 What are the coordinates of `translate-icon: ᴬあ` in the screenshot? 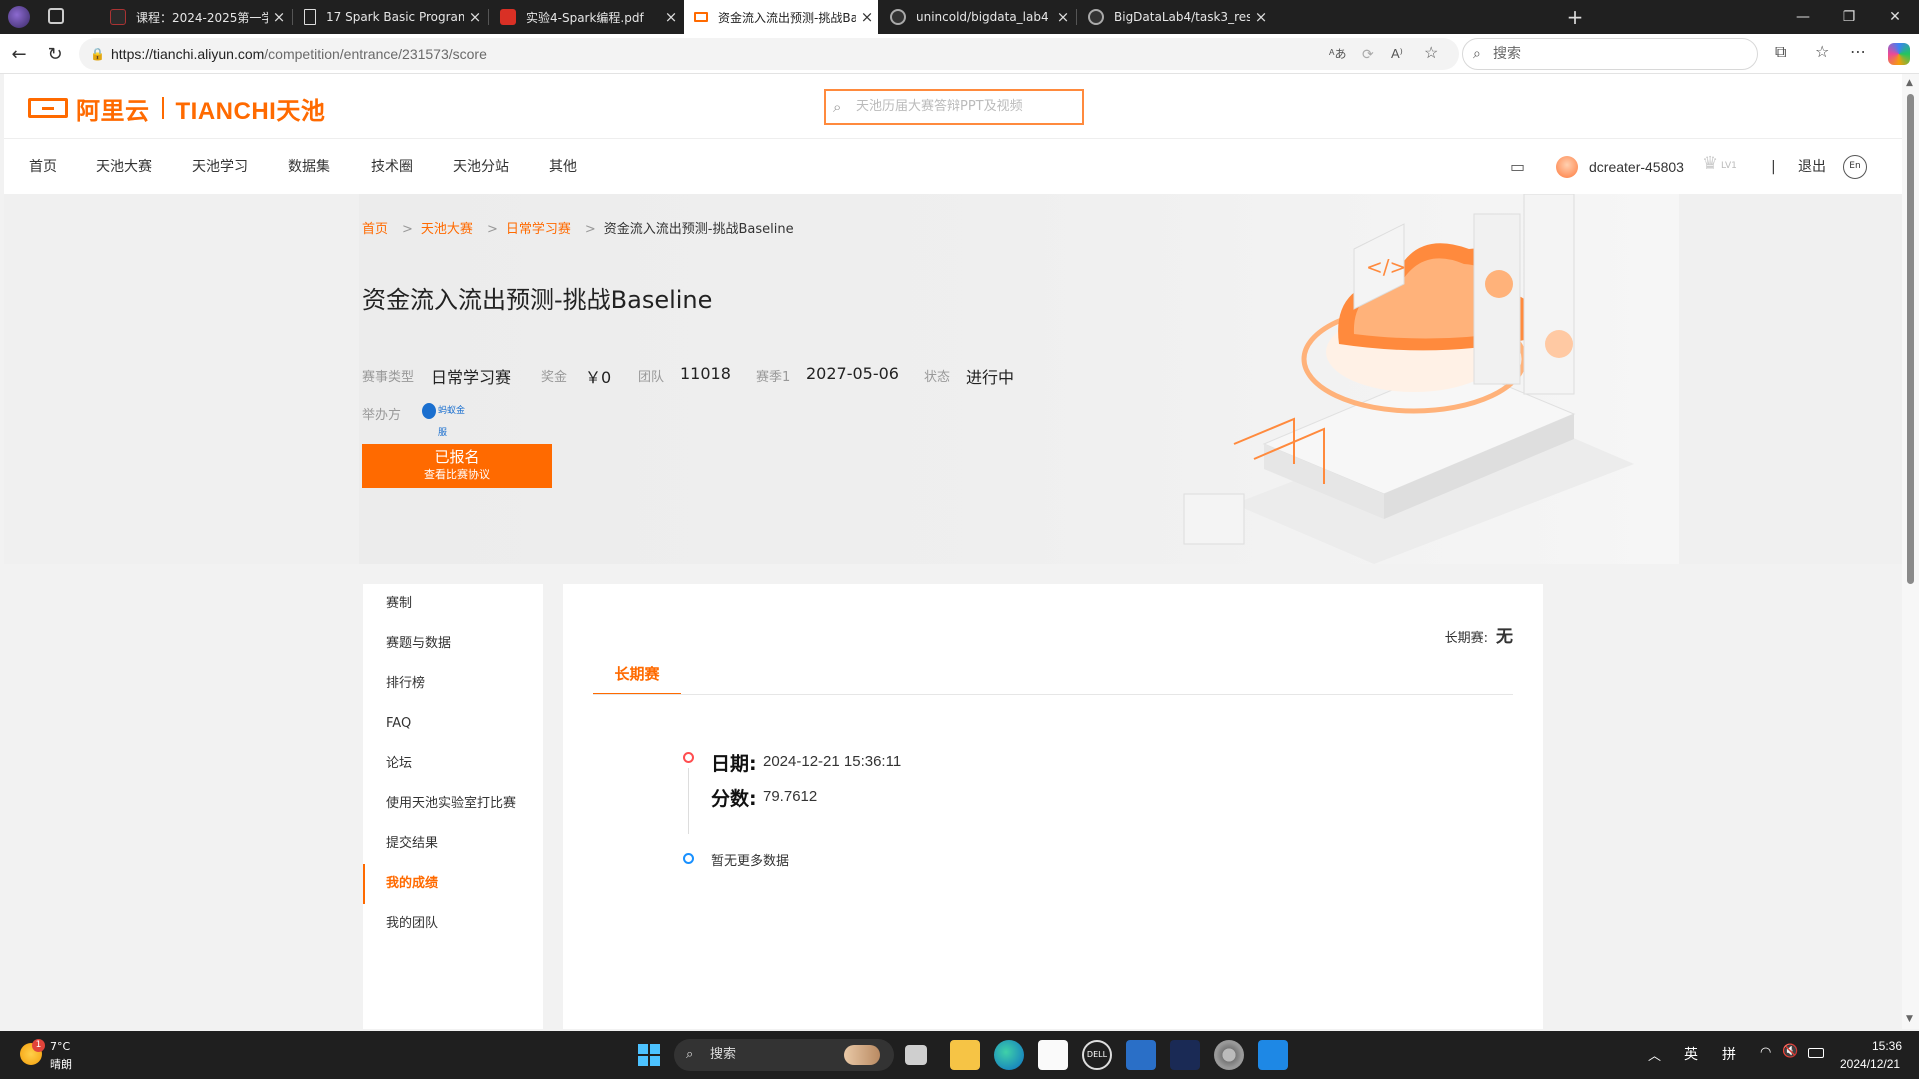 It's located at (1337, 54).